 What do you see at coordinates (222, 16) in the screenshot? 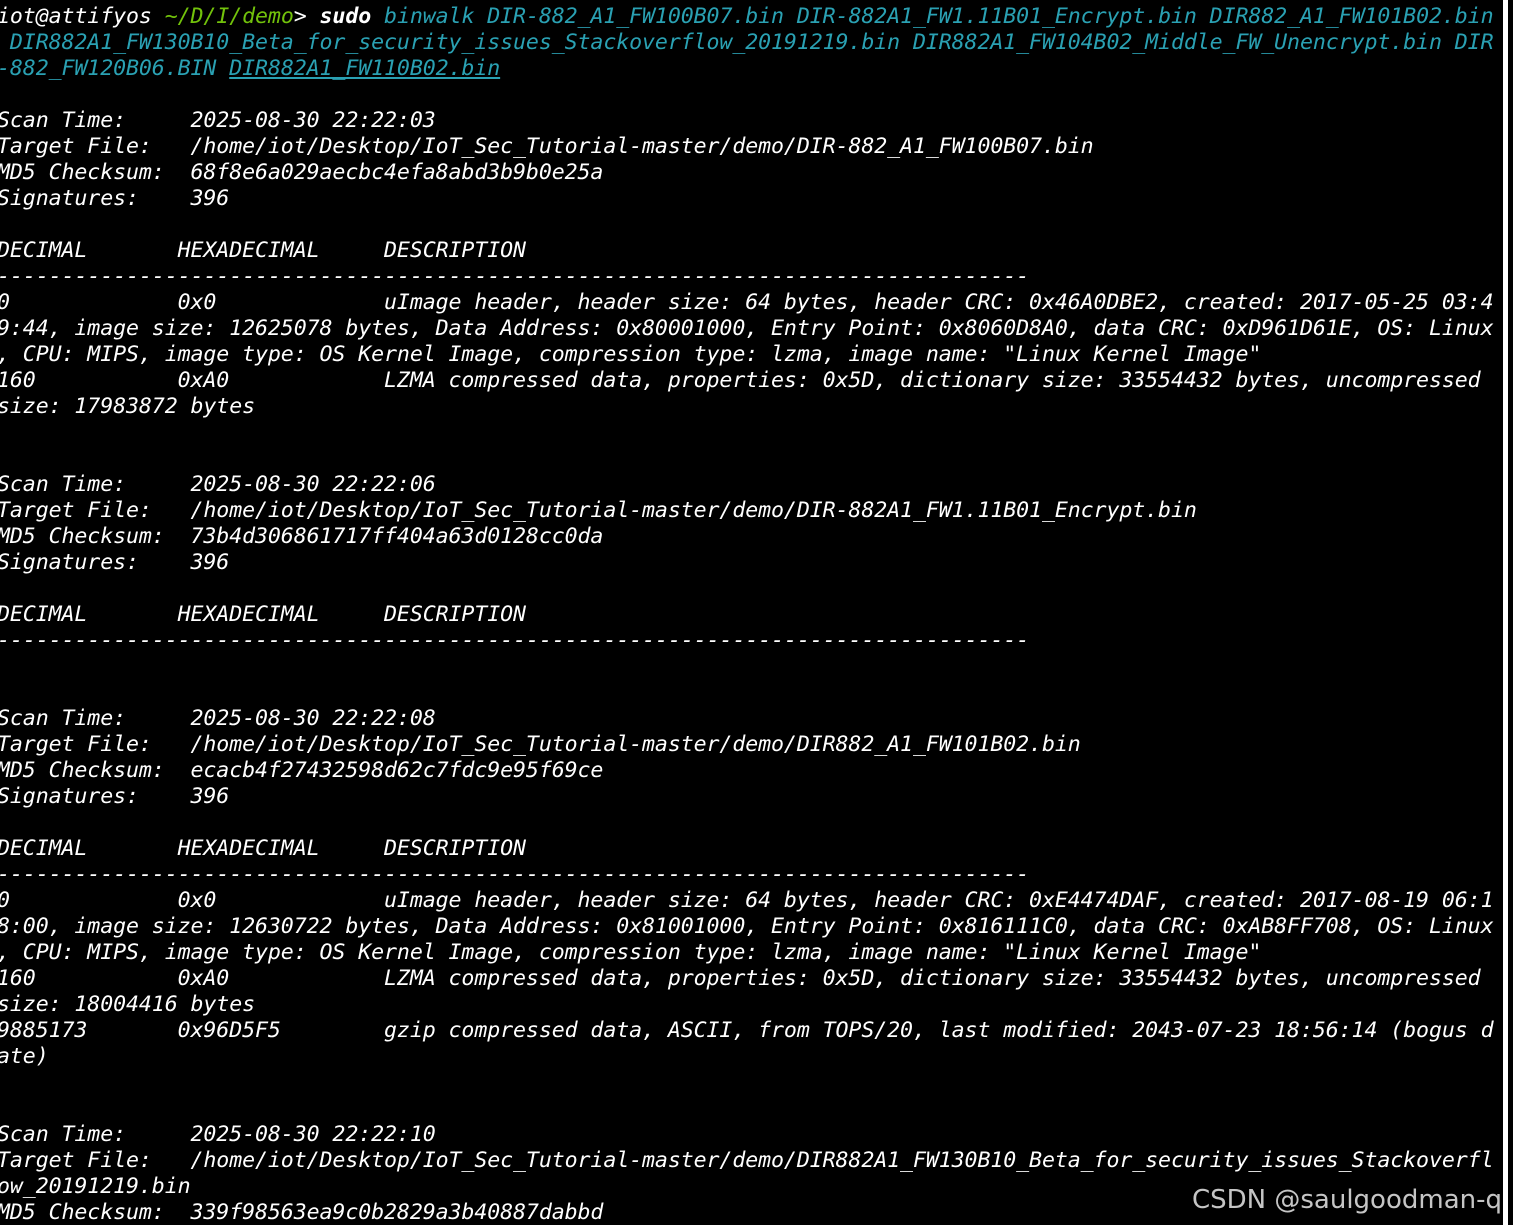
I see `prompt-path: ~/D/I/demo` at bounding box center [222, 16].